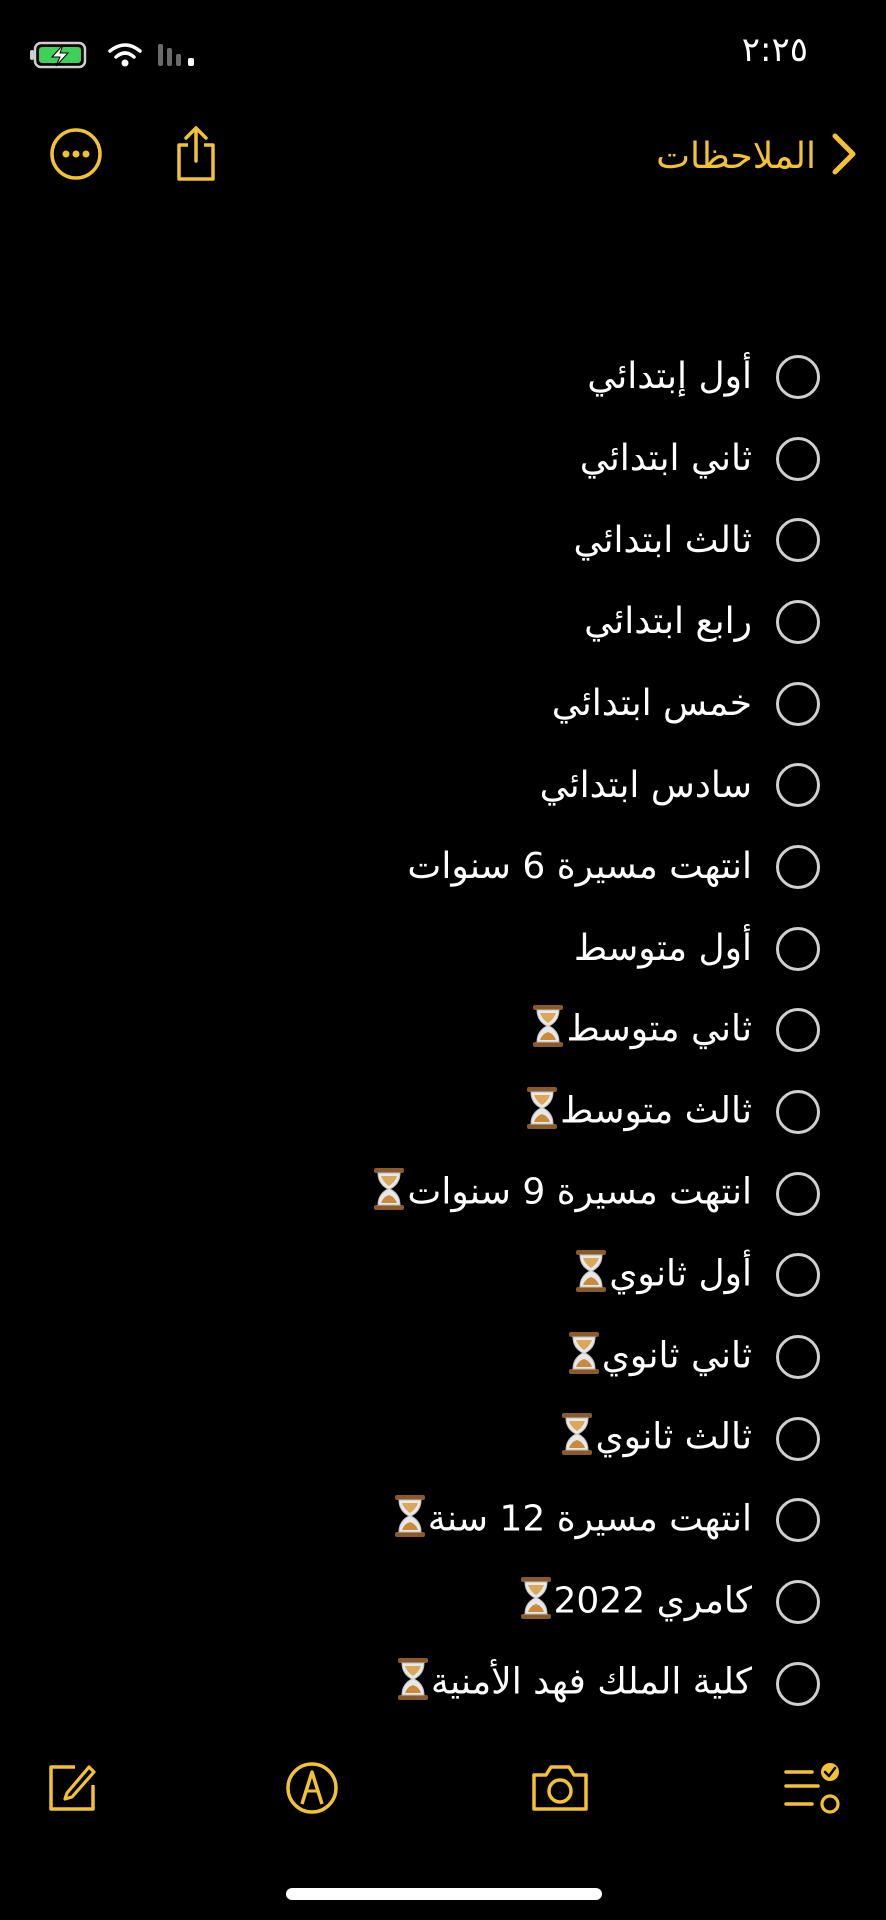 The height and width of the screenshot is (1920, 886). I want to click on battery-charging-icon, so click(61, 57).